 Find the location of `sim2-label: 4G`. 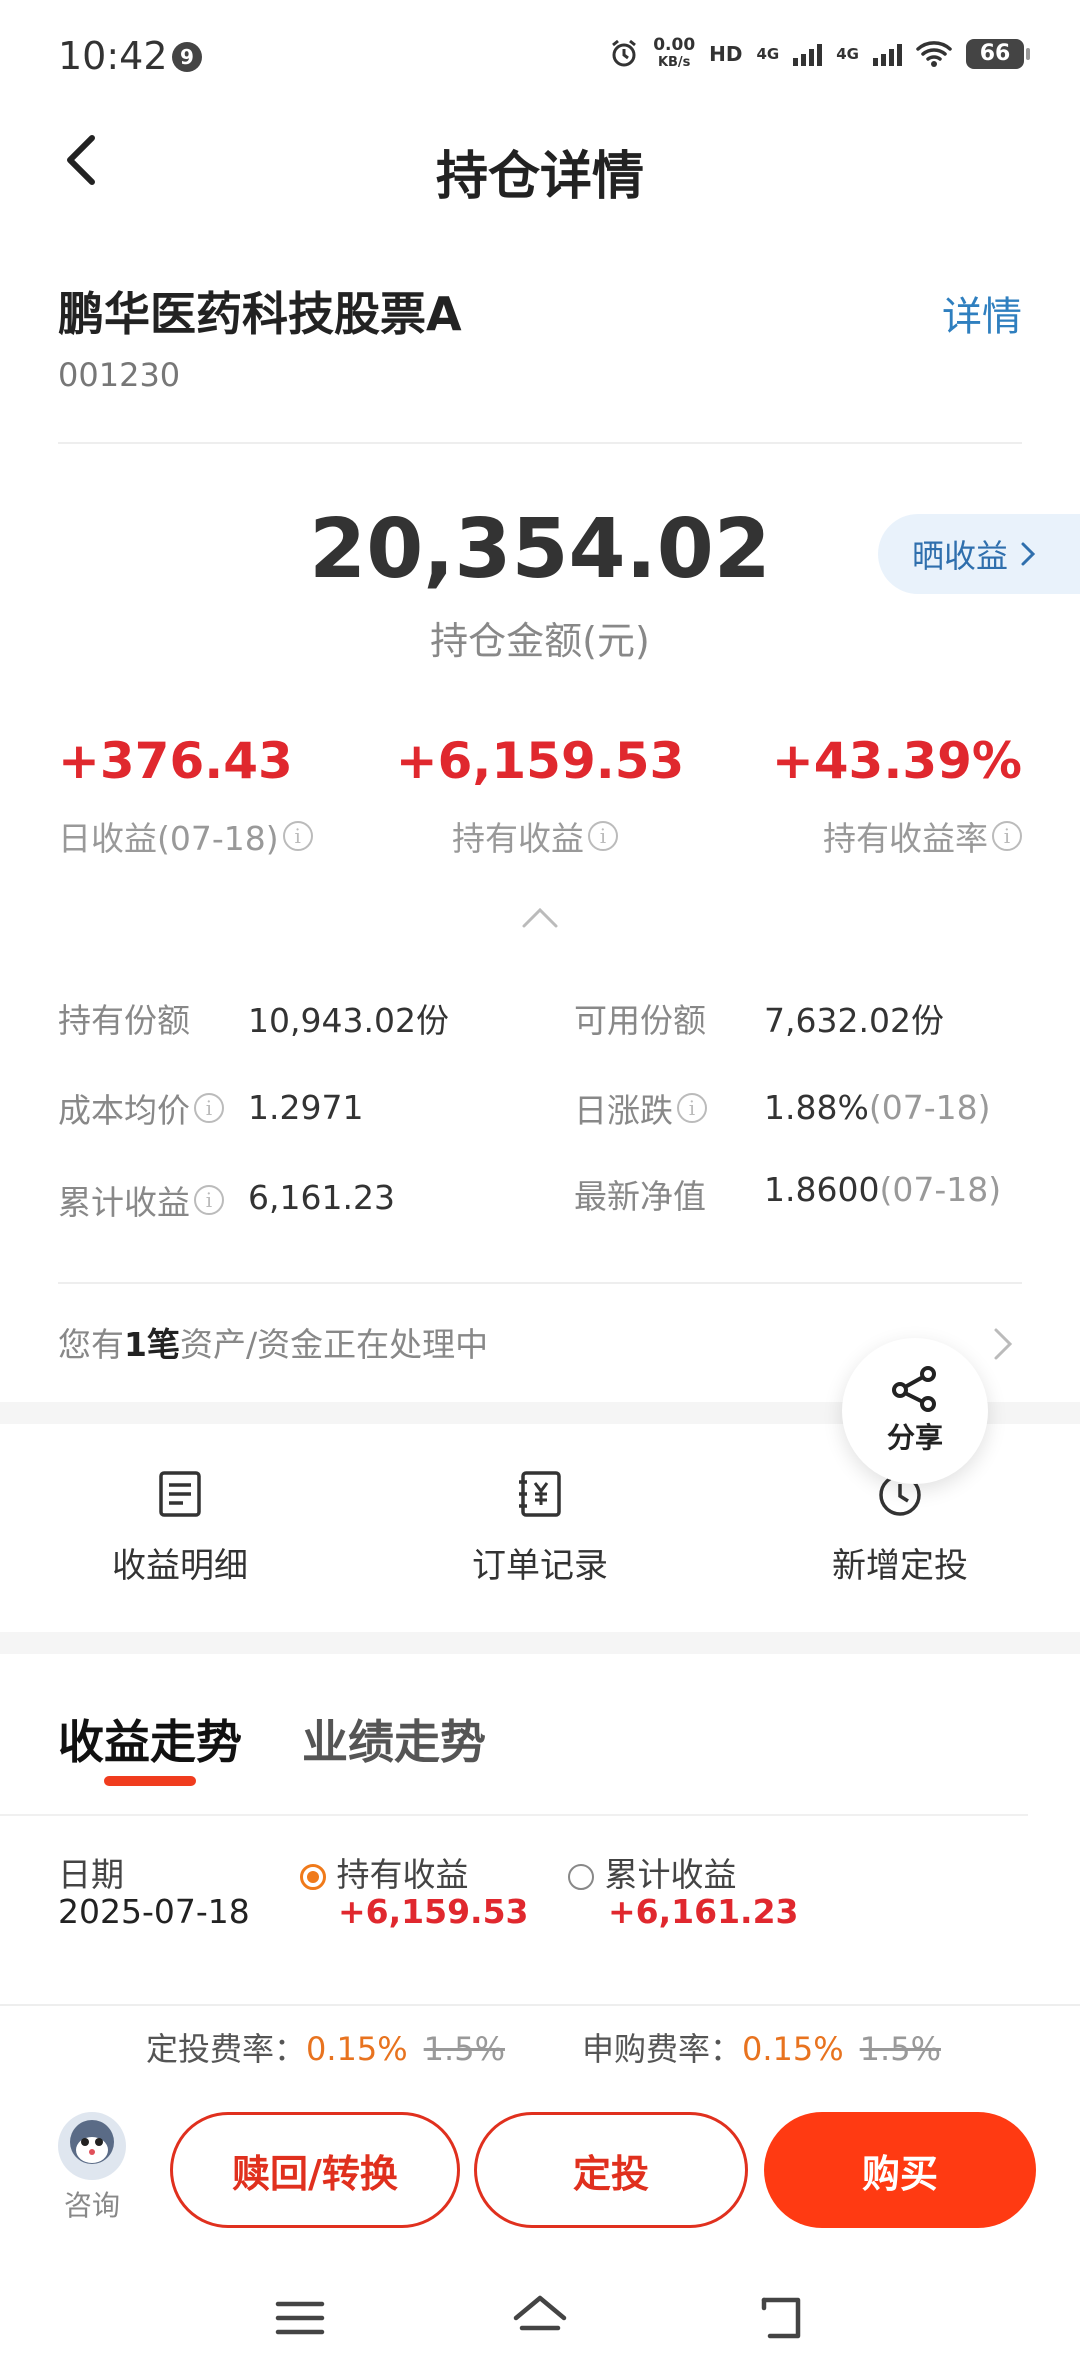

sim2-label: 4G is located at coordinates (847, 54).